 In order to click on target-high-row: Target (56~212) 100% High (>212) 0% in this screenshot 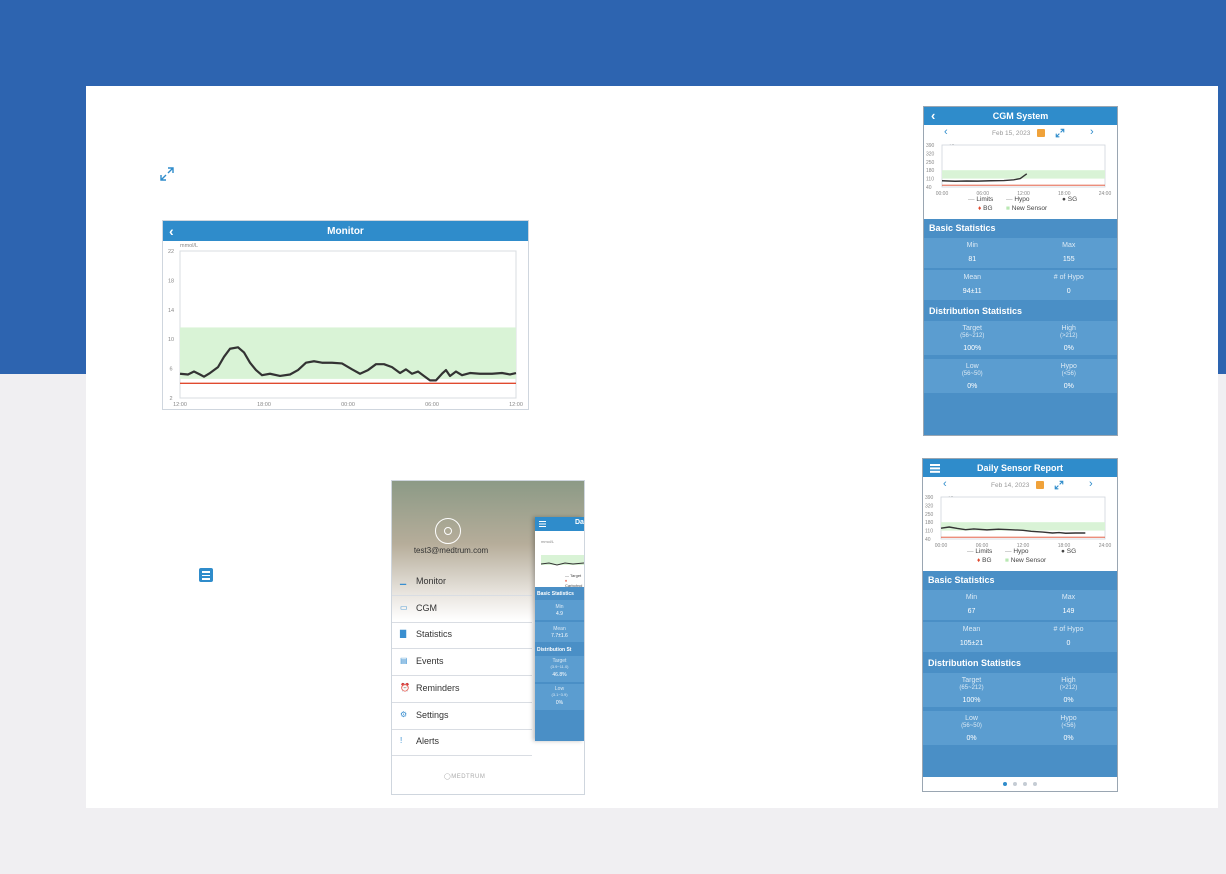, I will do `click(1020, 338)`.